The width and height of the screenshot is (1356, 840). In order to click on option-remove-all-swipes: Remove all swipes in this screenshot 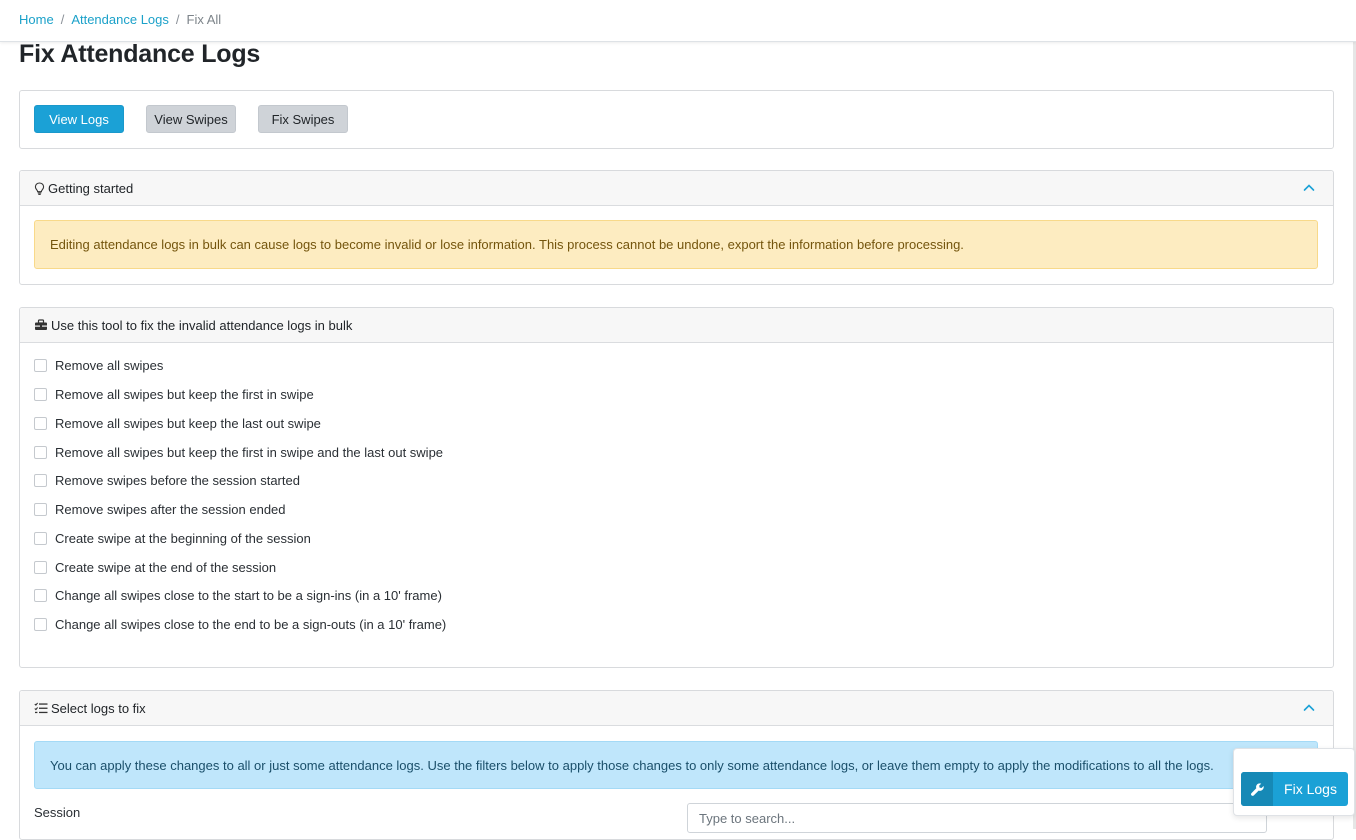, I will do `click(98, 365)`.